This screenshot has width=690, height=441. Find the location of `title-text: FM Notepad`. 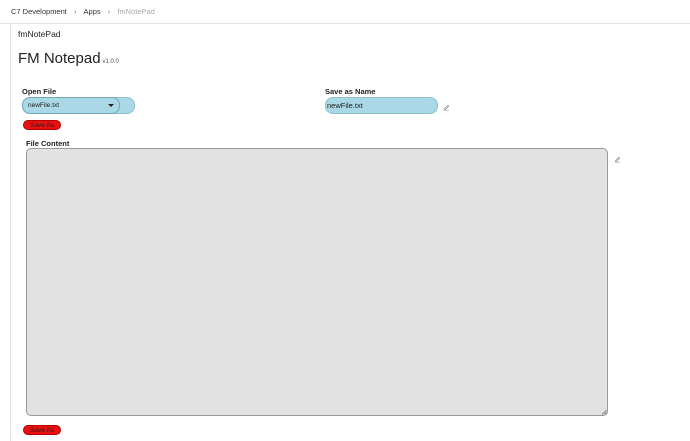

title-text: FM Notepad is located at coordinates (59, 58).